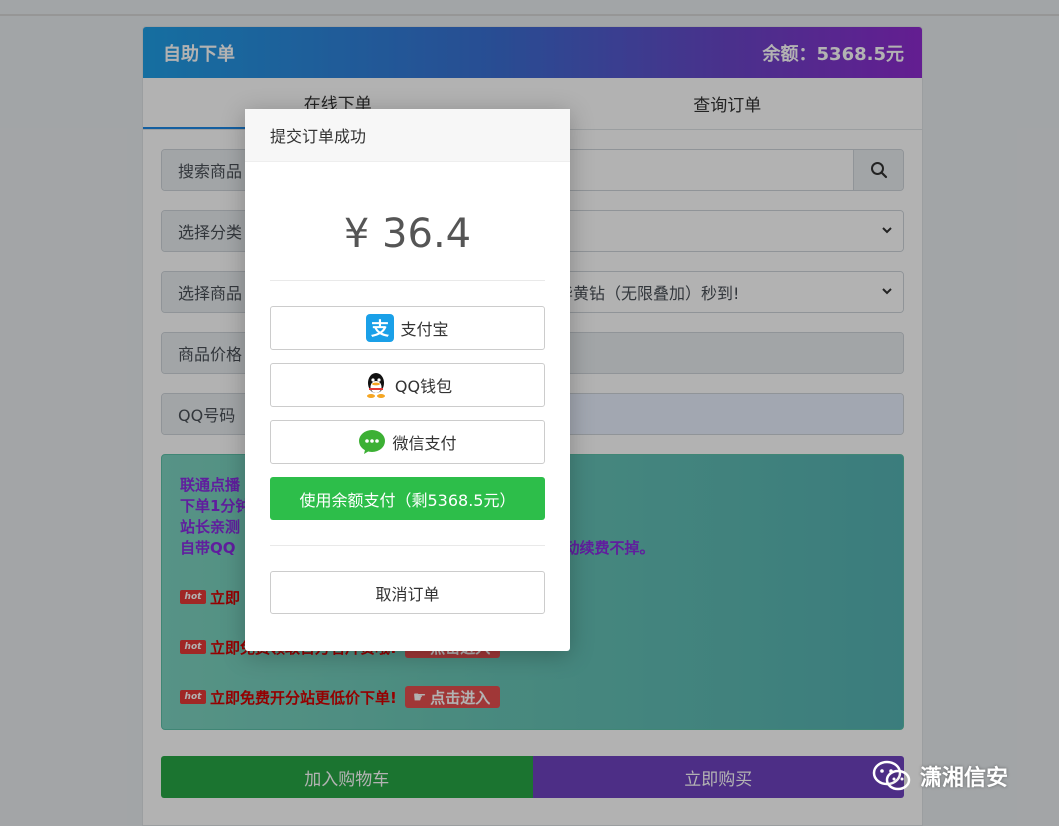  I want to click on wechat-pay-button: 微信支付, so click(407, 442).